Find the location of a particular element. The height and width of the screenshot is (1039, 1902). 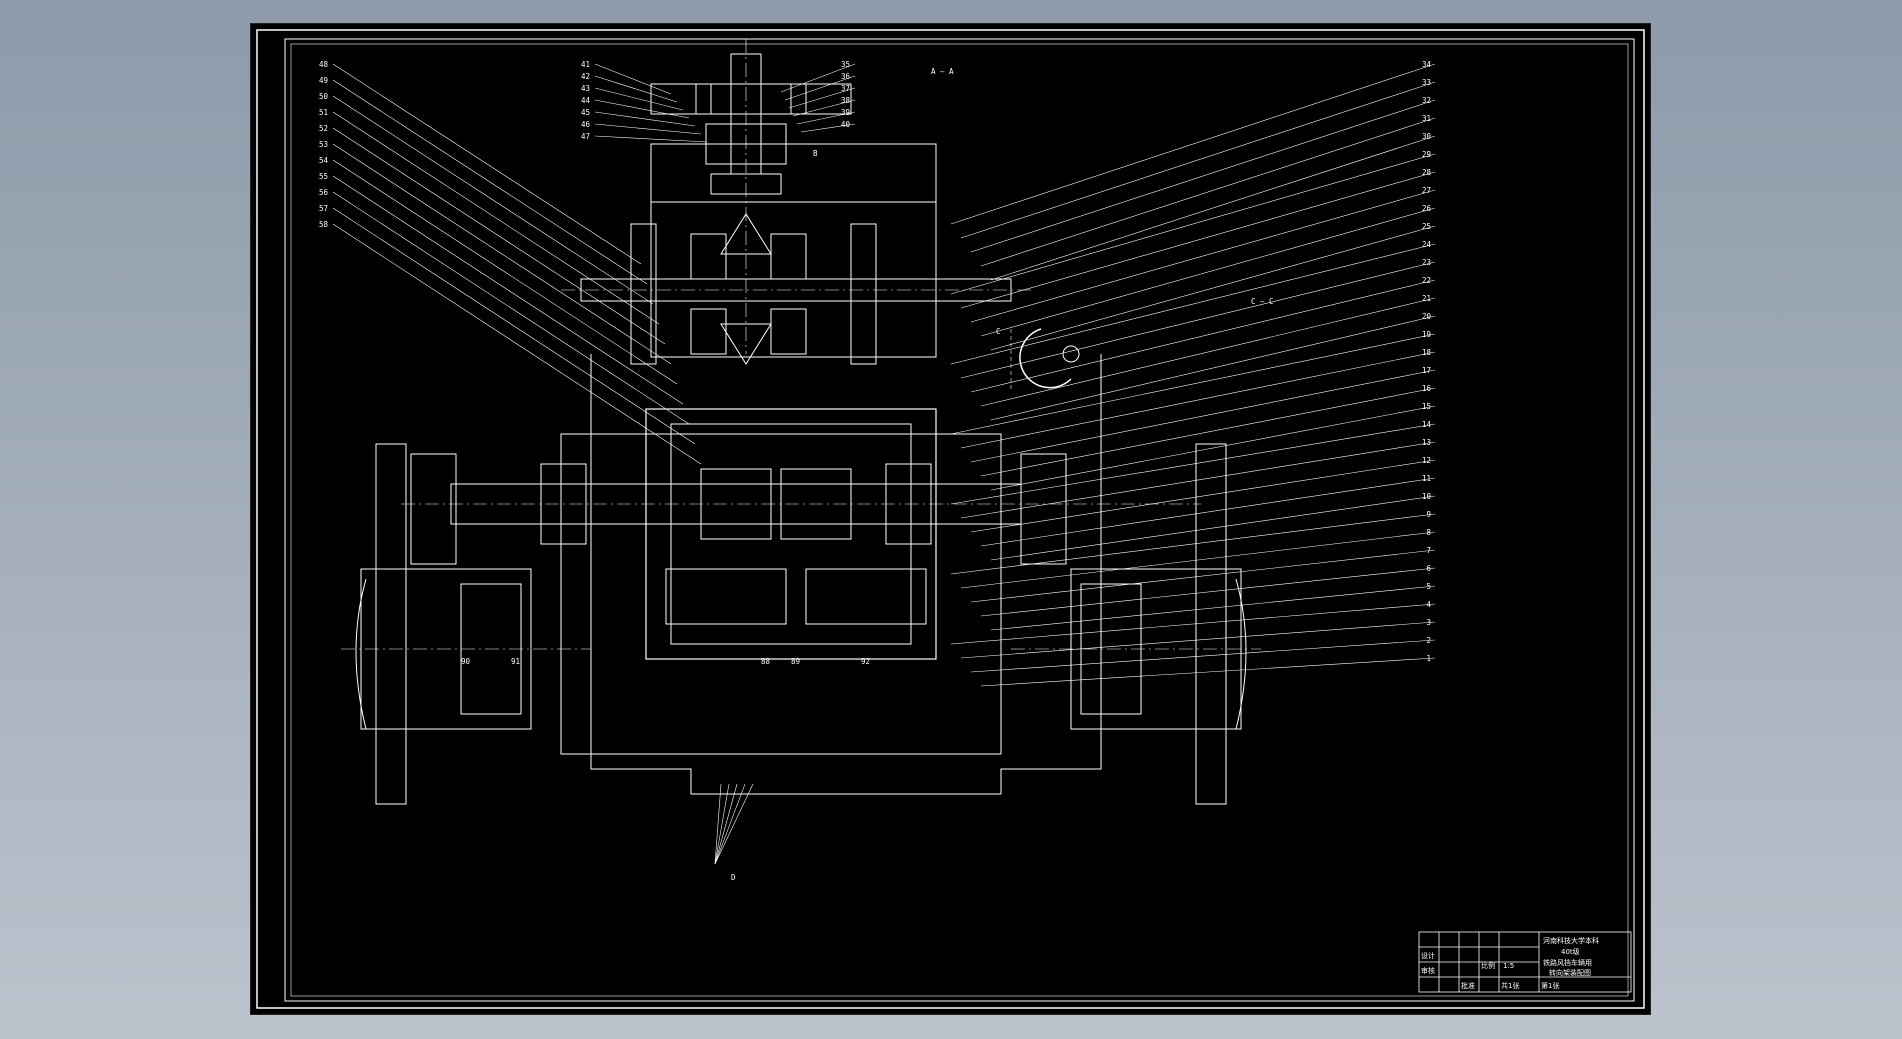

callout-44: 44 is located at coordinates (586, 100).